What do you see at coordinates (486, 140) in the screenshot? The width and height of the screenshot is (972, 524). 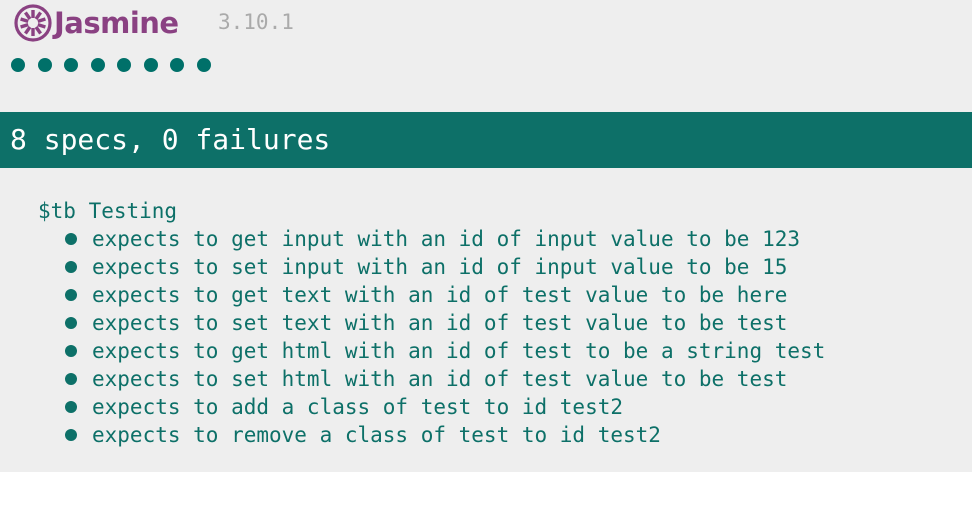 I see `status-bar-passed: 8 specs, 0 failures` at bounding box center [486, 140].